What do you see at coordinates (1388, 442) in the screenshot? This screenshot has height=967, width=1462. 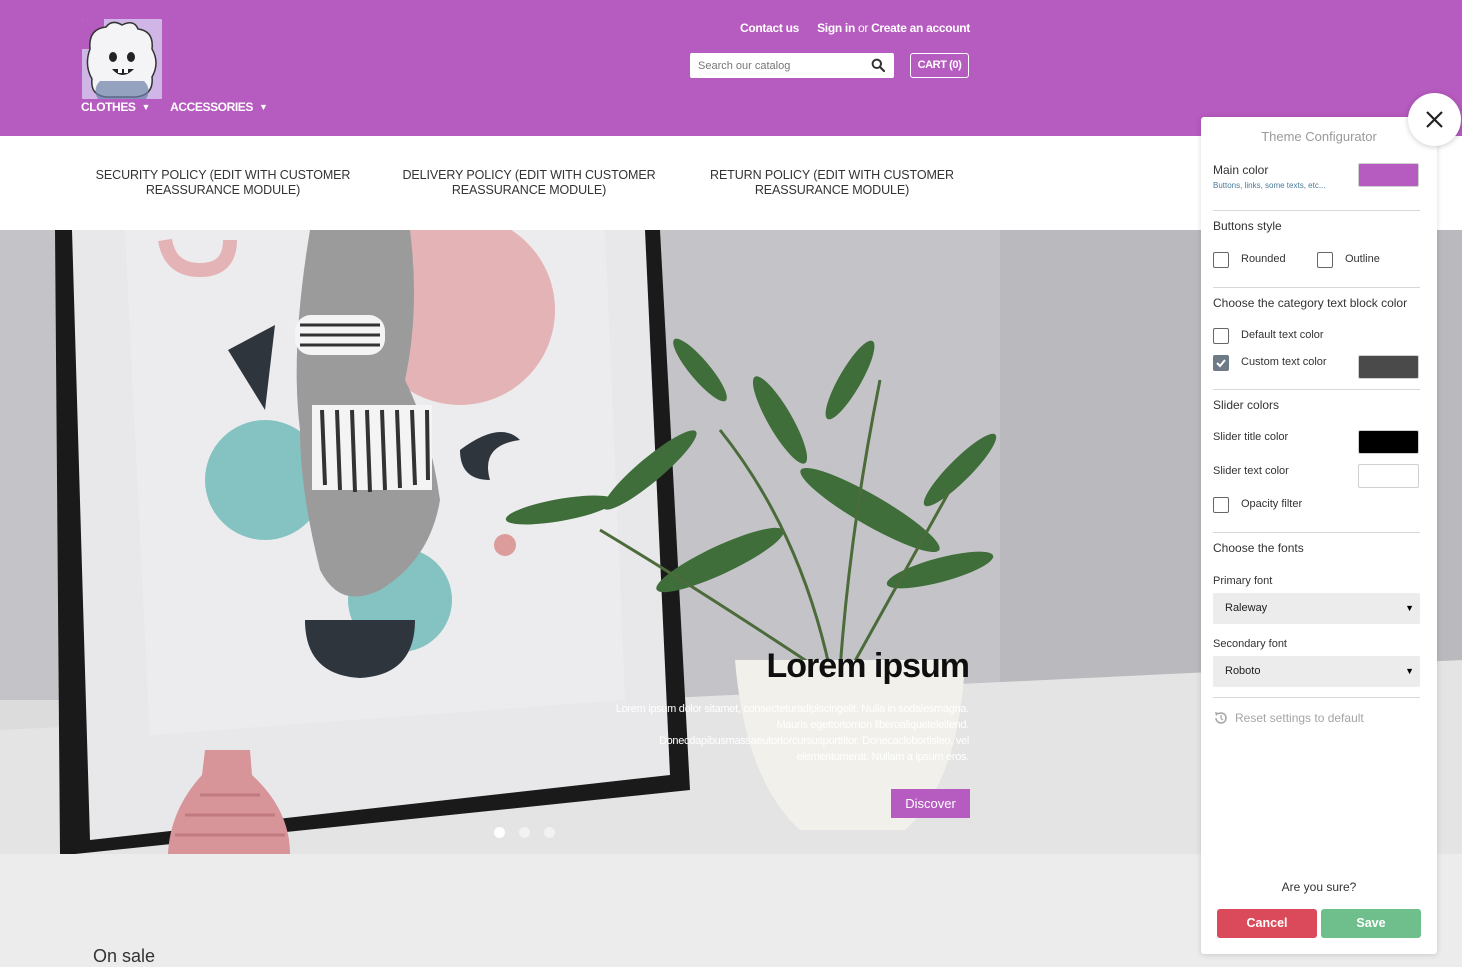 I see `slider-title-color-swatch` at bounding box center [1388, 442].